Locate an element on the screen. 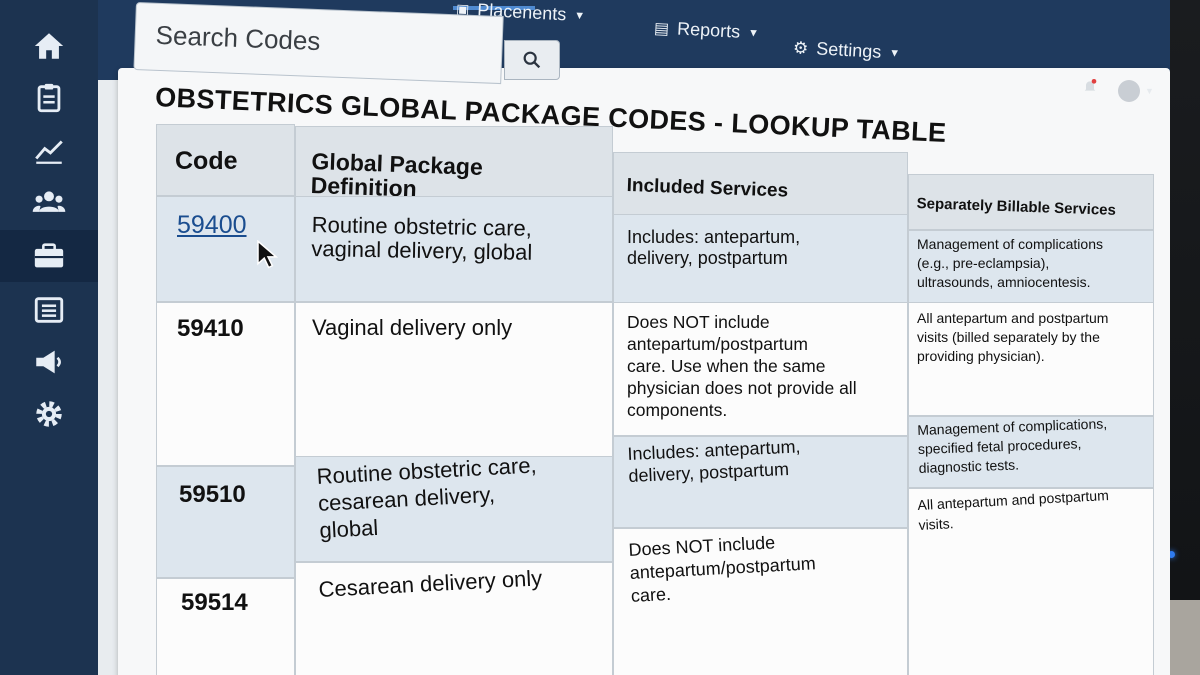  users-icon is located at coordinates (49, 201).